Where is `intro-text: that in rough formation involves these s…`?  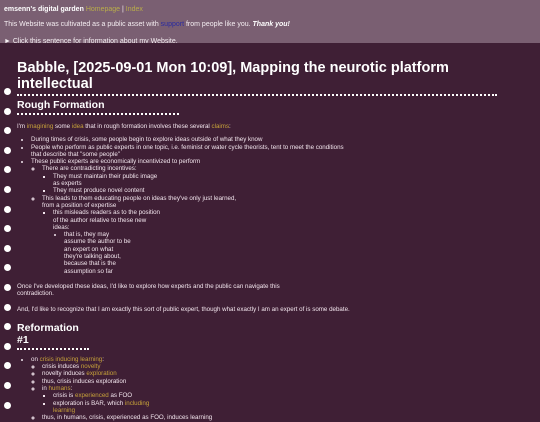 intro-text: that in rough formation involves these s… is located at coordinates (147, 126).